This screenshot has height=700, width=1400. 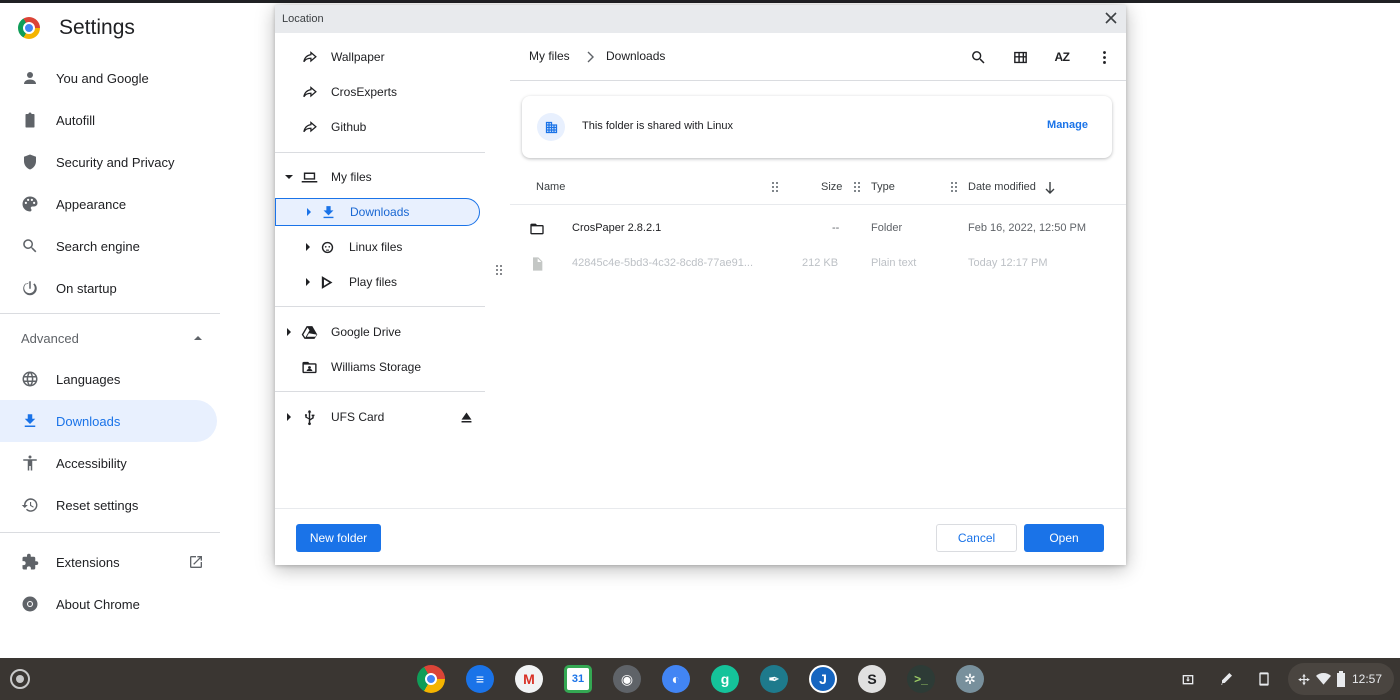 I want to click on nav-about-chrome: About Chrome, so click(x=108, y=604).